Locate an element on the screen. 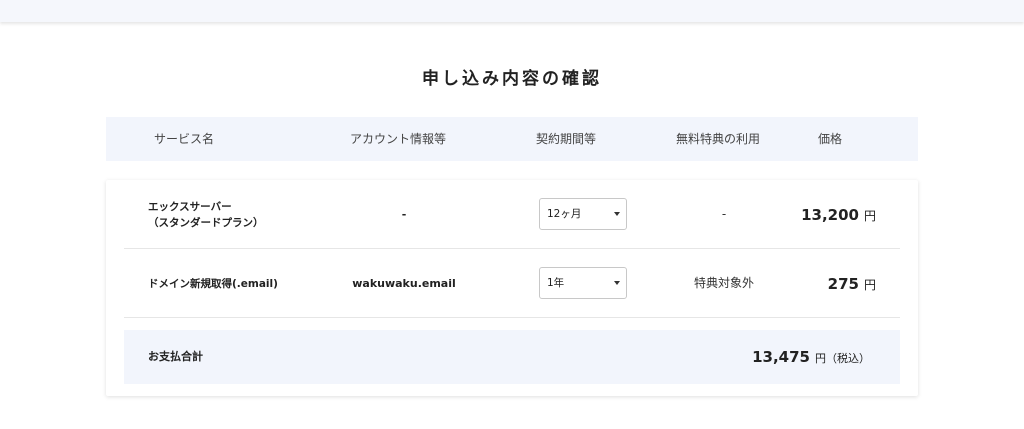 The height and width of the screenshot is (429, 1024). period-select: 12ヶ月 is located at coordinates (583, 214).